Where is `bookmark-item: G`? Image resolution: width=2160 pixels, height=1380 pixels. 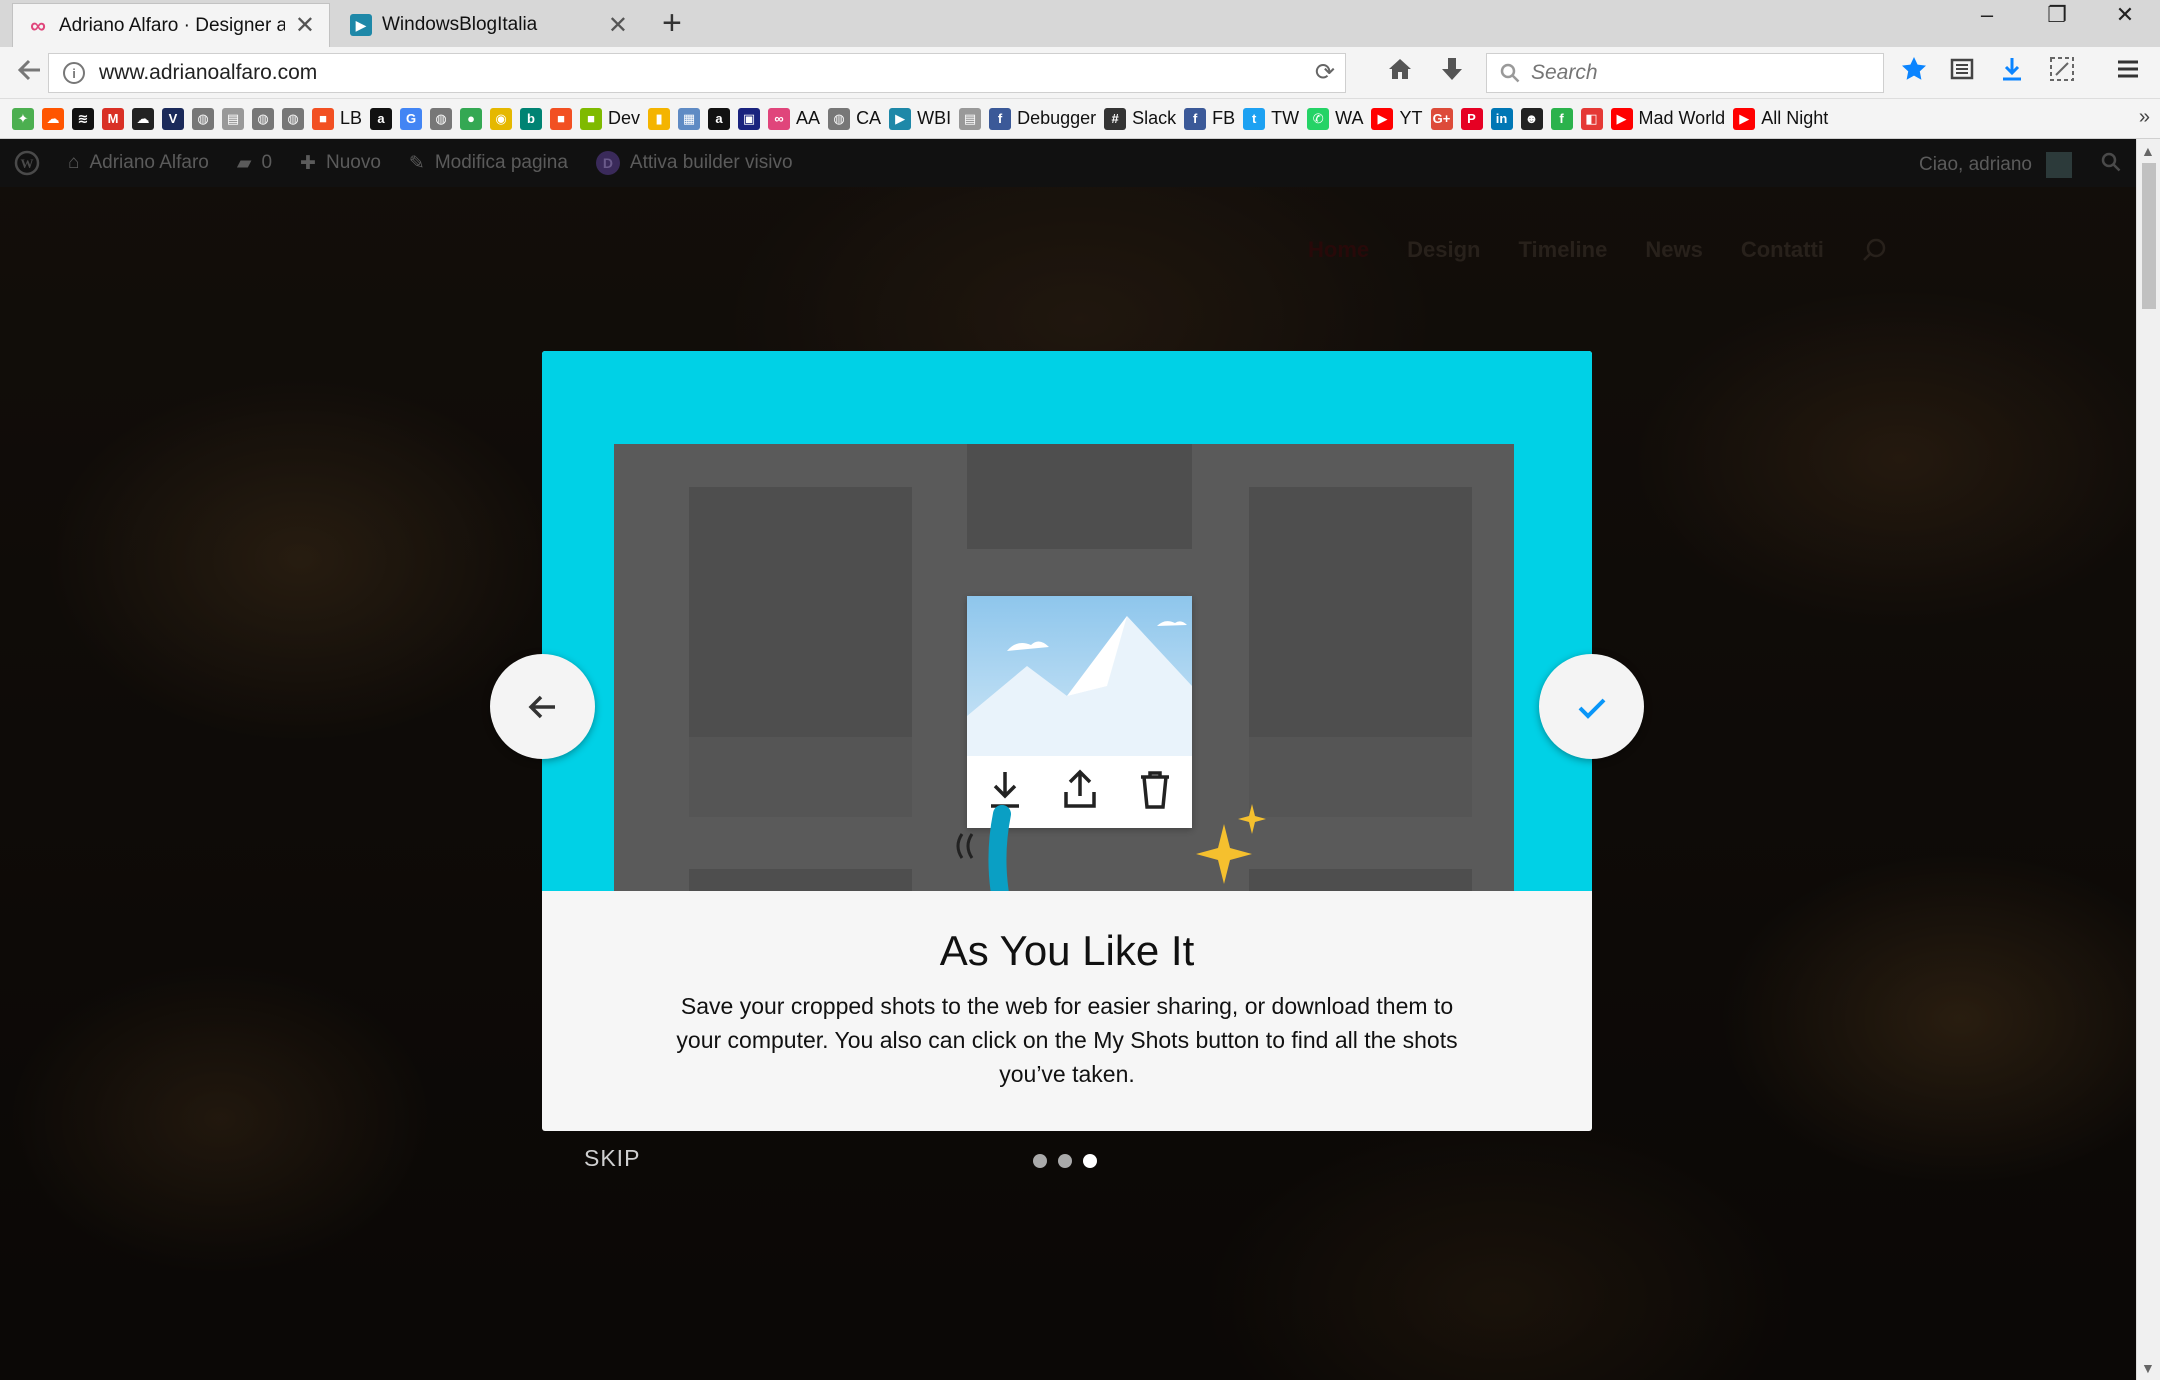
bookmark-item: G is located at coordinates (411, 118).